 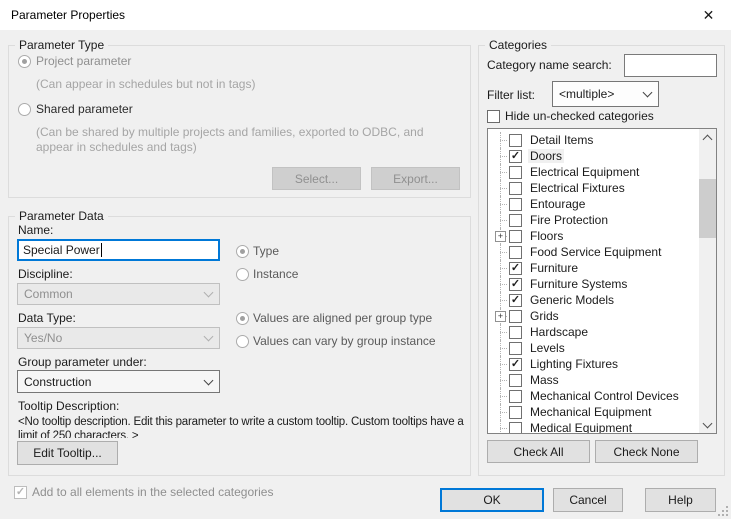 I want to click on check-none-button: Check None, so click(x=646, y=451).